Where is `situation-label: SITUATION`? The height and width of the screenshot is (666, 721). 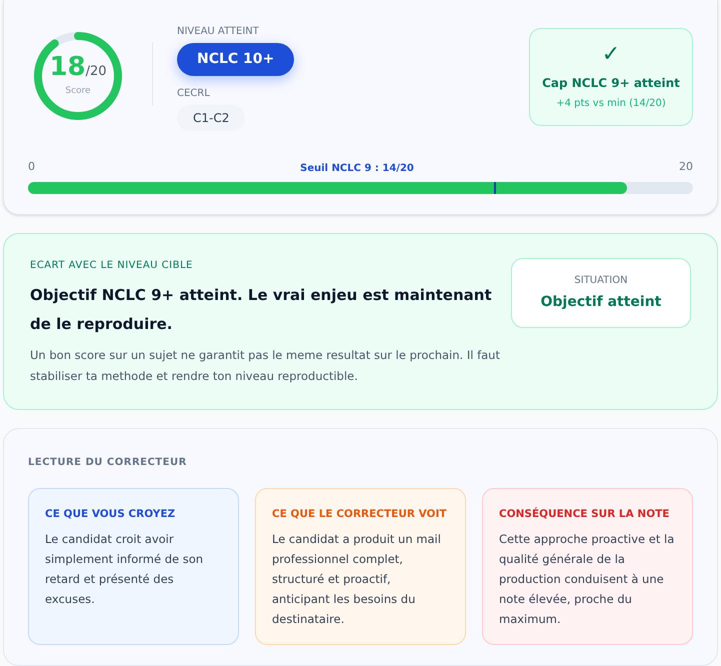
situation-label: SITUATION is located at coordinates (601, 281).